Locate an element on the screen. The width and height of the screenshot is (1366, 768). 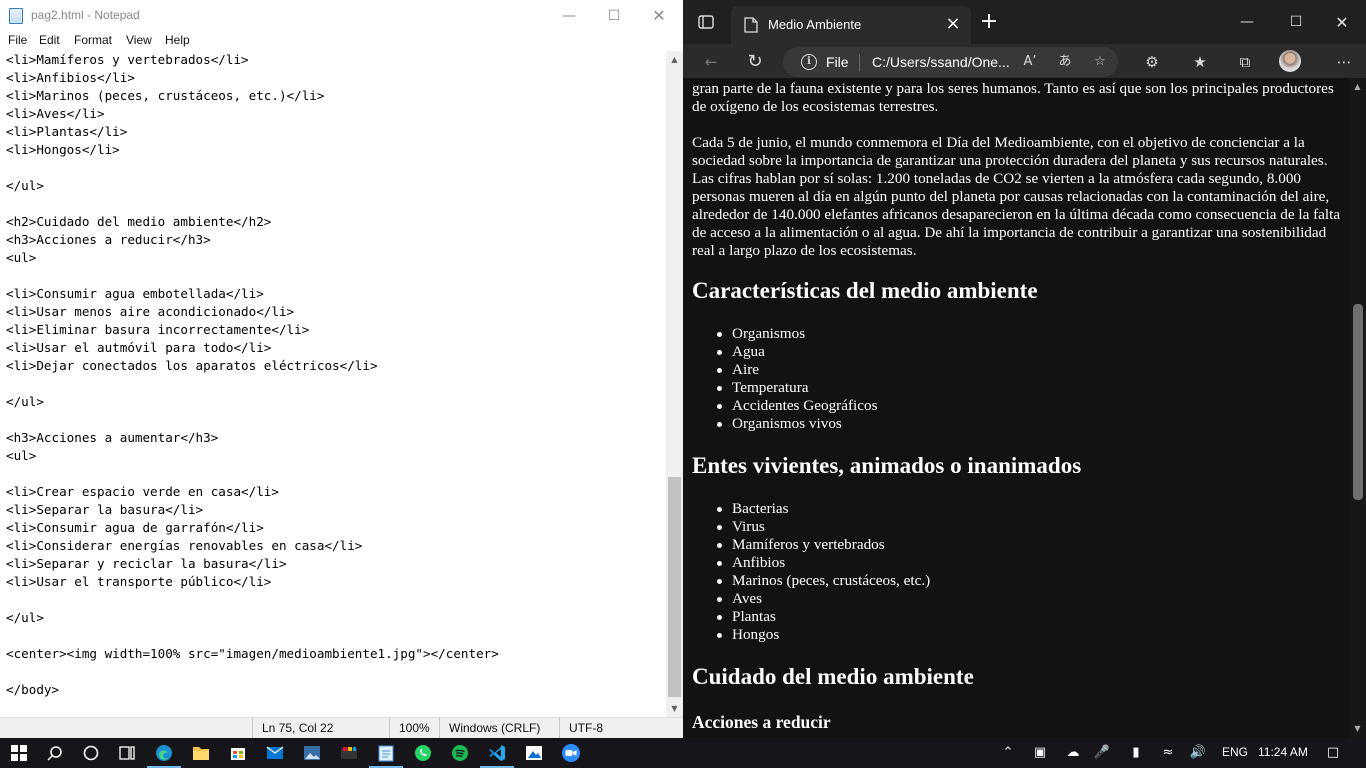
start-icon is located at coordinates (19, 753).